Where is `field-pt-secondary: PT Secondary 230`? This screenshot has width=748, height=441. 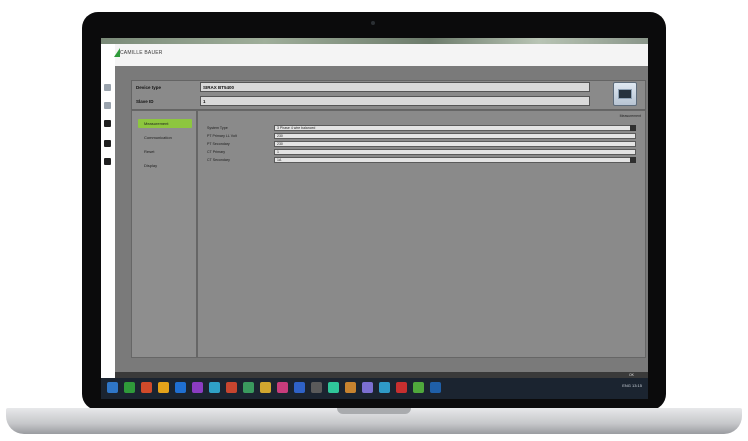
field-pt-secondary: PT Secondary 230 is located at coordinates (422, 144).